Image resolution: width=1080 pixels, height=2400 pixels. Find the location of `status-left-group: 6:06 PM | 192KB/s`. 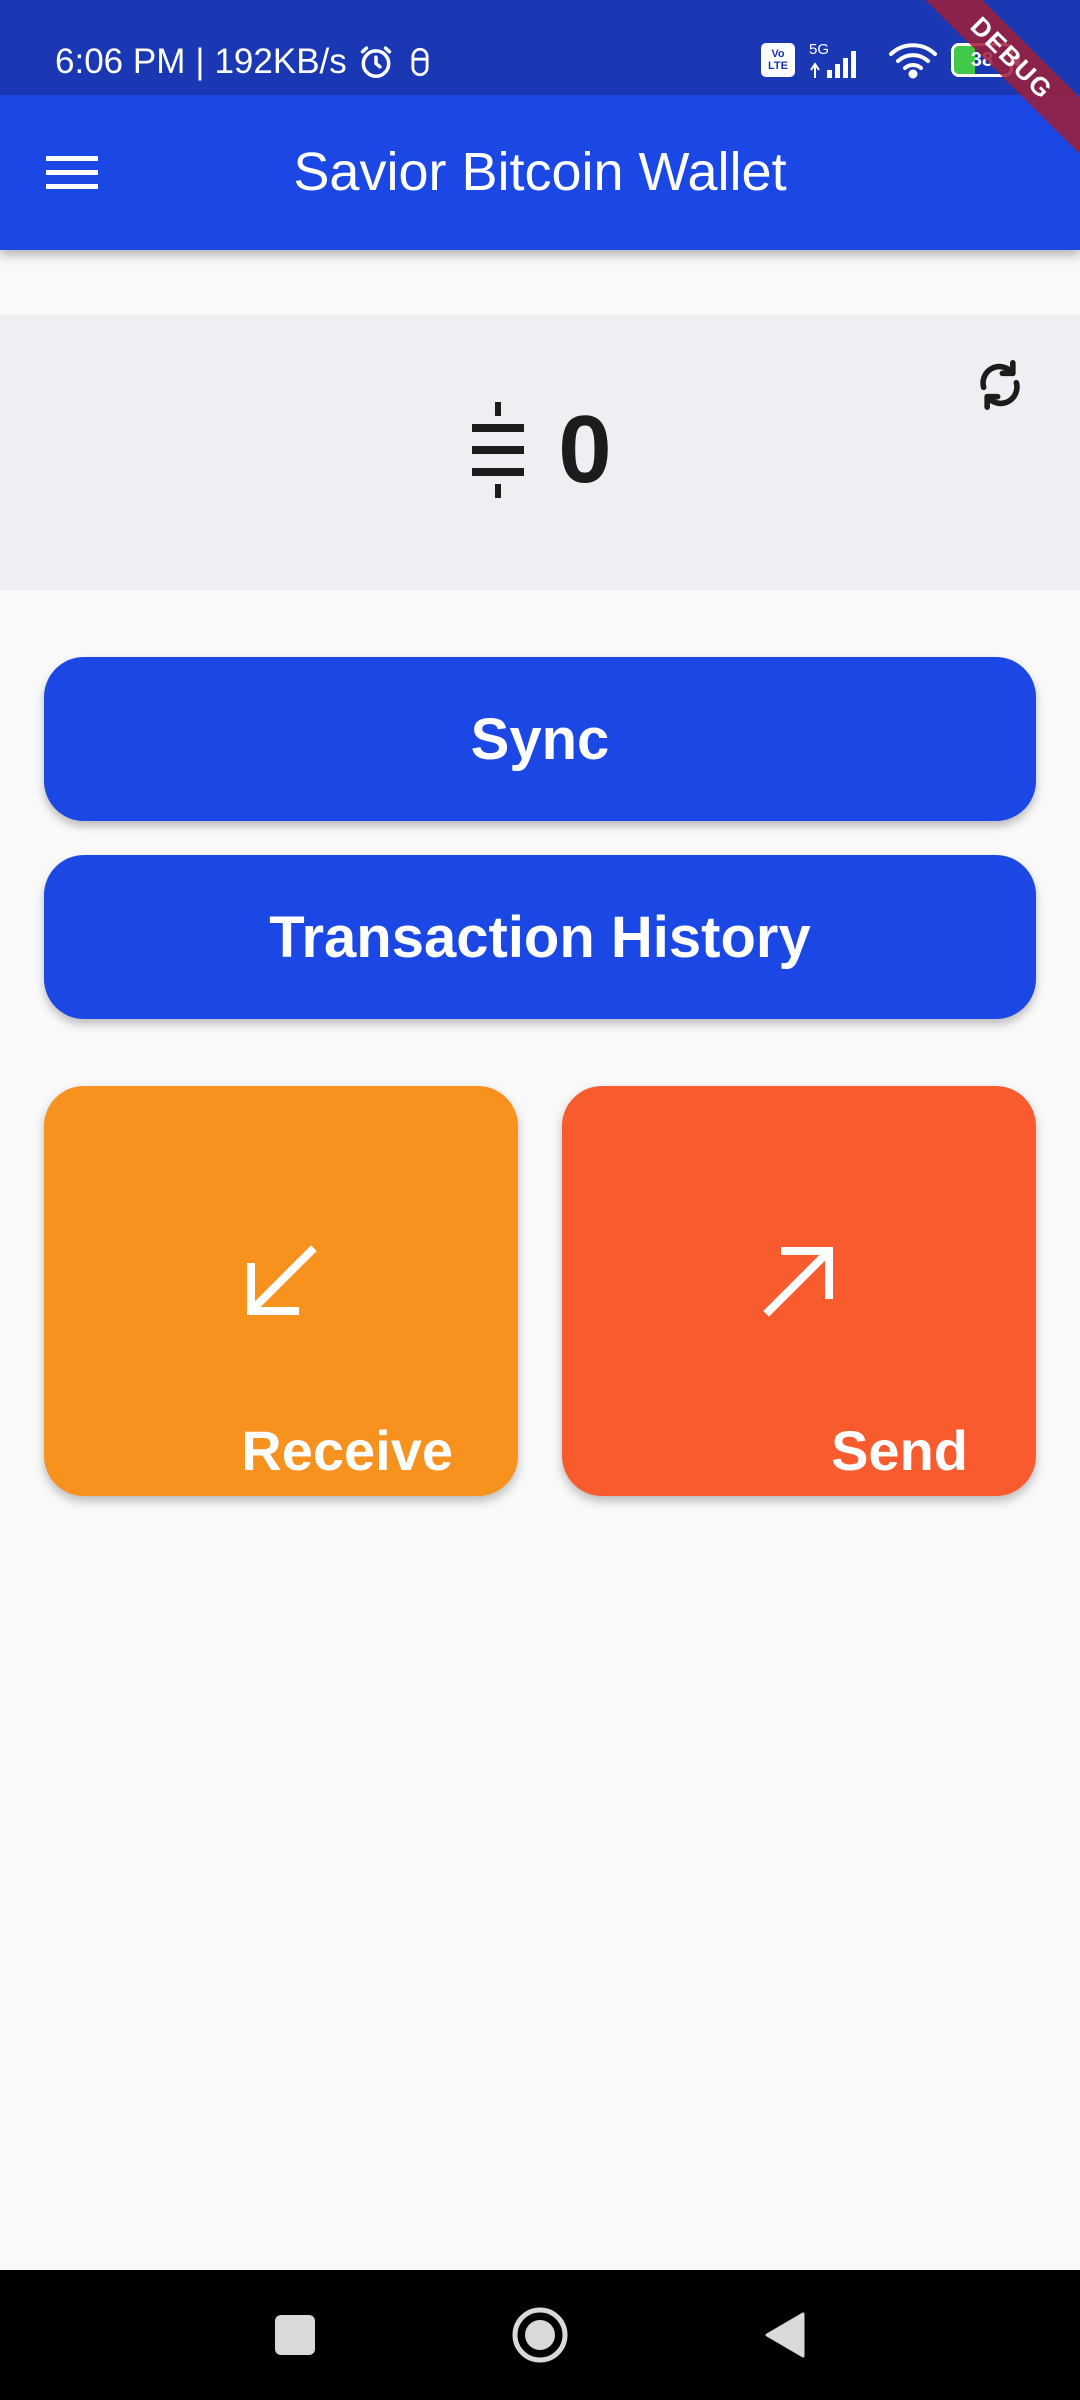

status-left-group: 6:06 PM | 192KB/s is located at coordinates (245, 62).